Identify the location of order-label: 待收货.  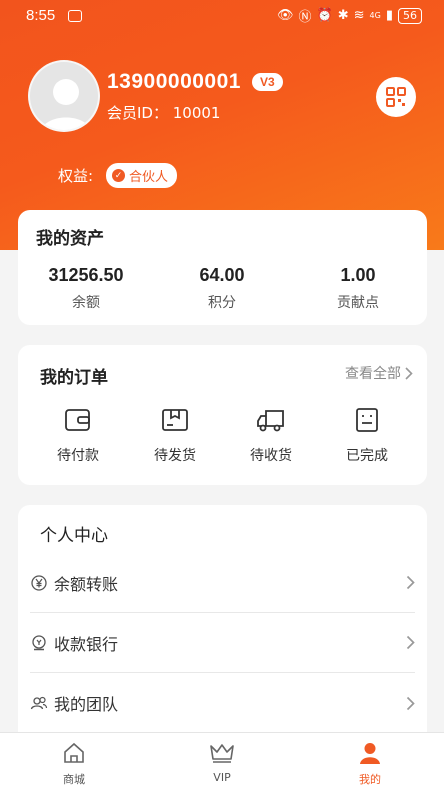
(271, 456).